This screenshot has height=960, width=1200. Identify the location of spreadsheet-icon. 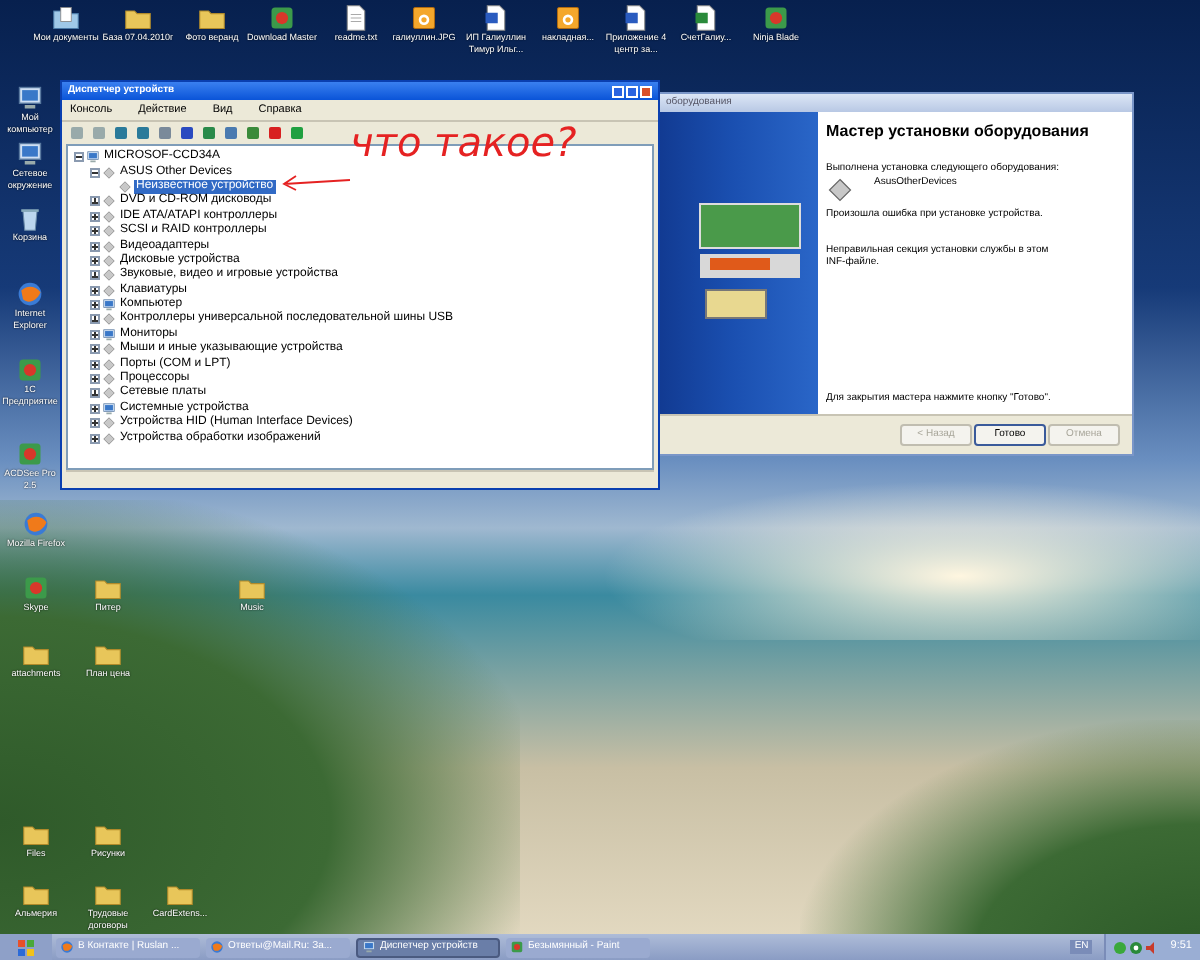
(706, 18).